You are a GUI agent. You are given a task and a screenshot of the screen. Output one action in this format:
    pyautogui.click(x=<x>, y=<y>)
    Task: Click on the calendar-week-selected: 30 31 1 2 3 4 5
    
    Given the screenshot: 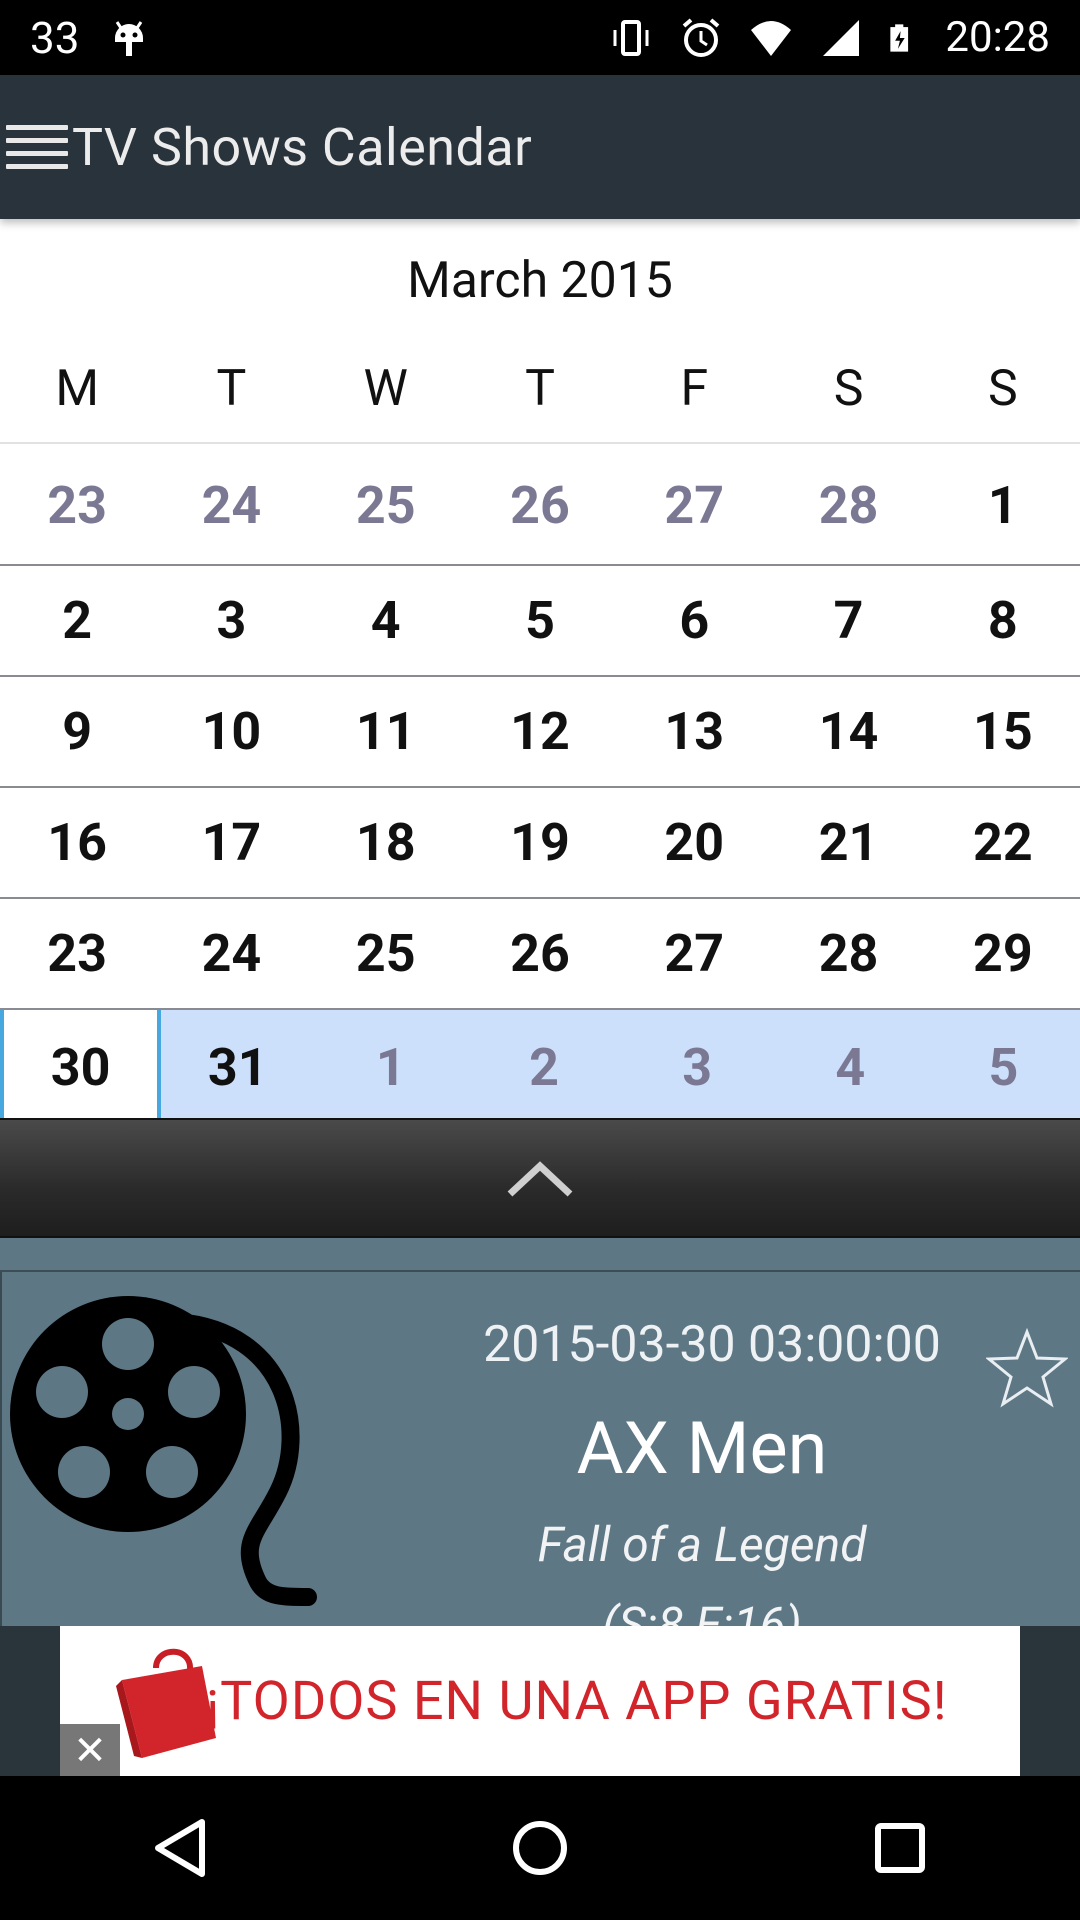 What is the action you would take?
    pyautogui.click(x=540, y=1067)
    